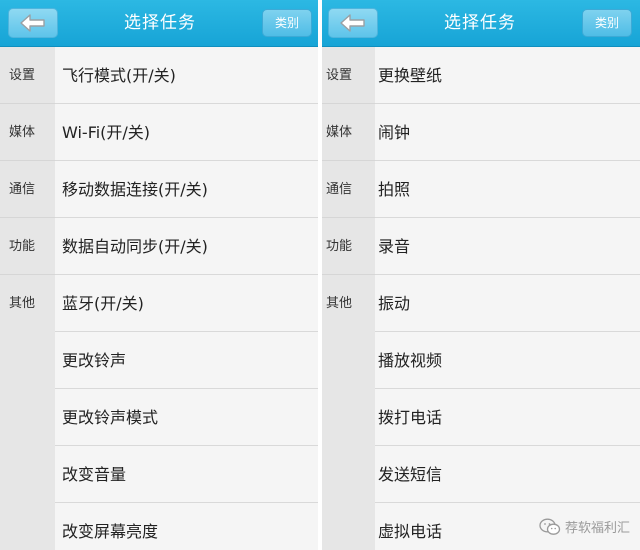  I want to click on wechat-icon, so click(550, 526).